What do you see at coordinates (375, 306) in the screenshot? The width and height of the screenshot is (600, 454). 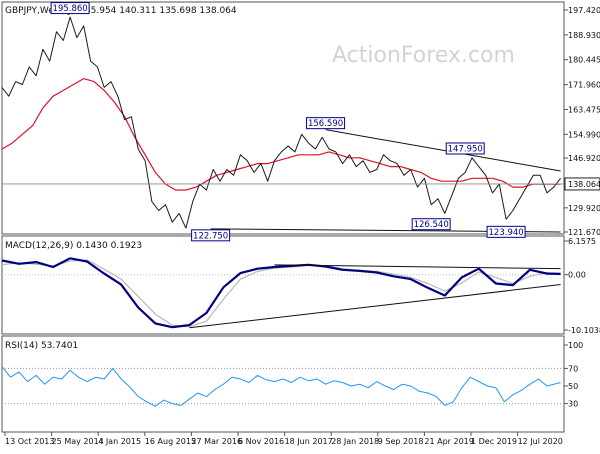 I see `macd-trendline` at bounding box center [375, 306].